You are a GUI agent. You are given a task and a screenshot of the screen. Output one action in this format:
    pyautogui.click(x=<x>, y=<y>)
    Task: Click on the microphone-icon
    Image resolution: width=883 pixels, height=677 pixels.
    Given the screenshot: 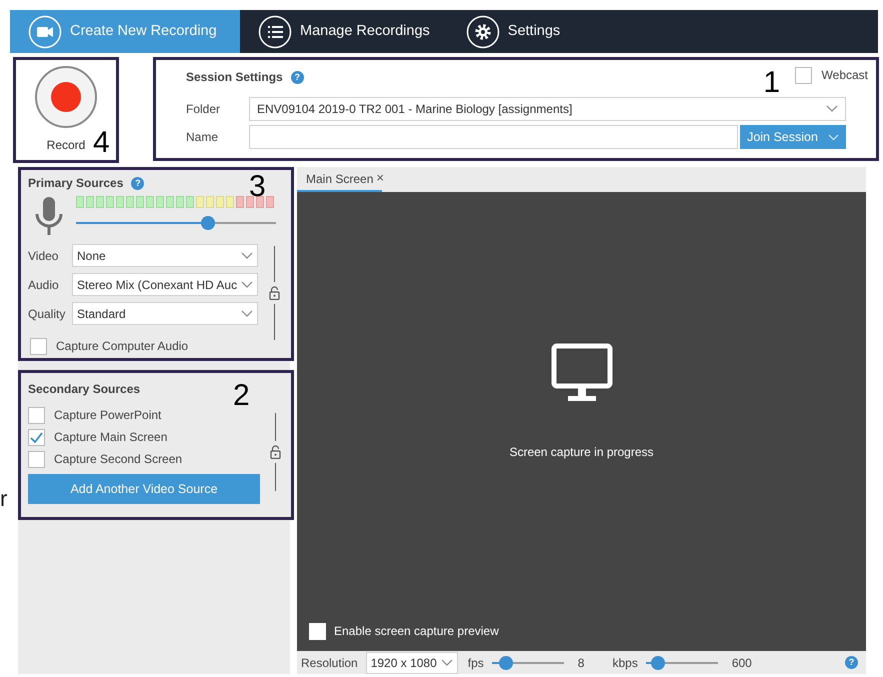 What is the action you would take?
    pyautogui.click(x=49, y=216)
    